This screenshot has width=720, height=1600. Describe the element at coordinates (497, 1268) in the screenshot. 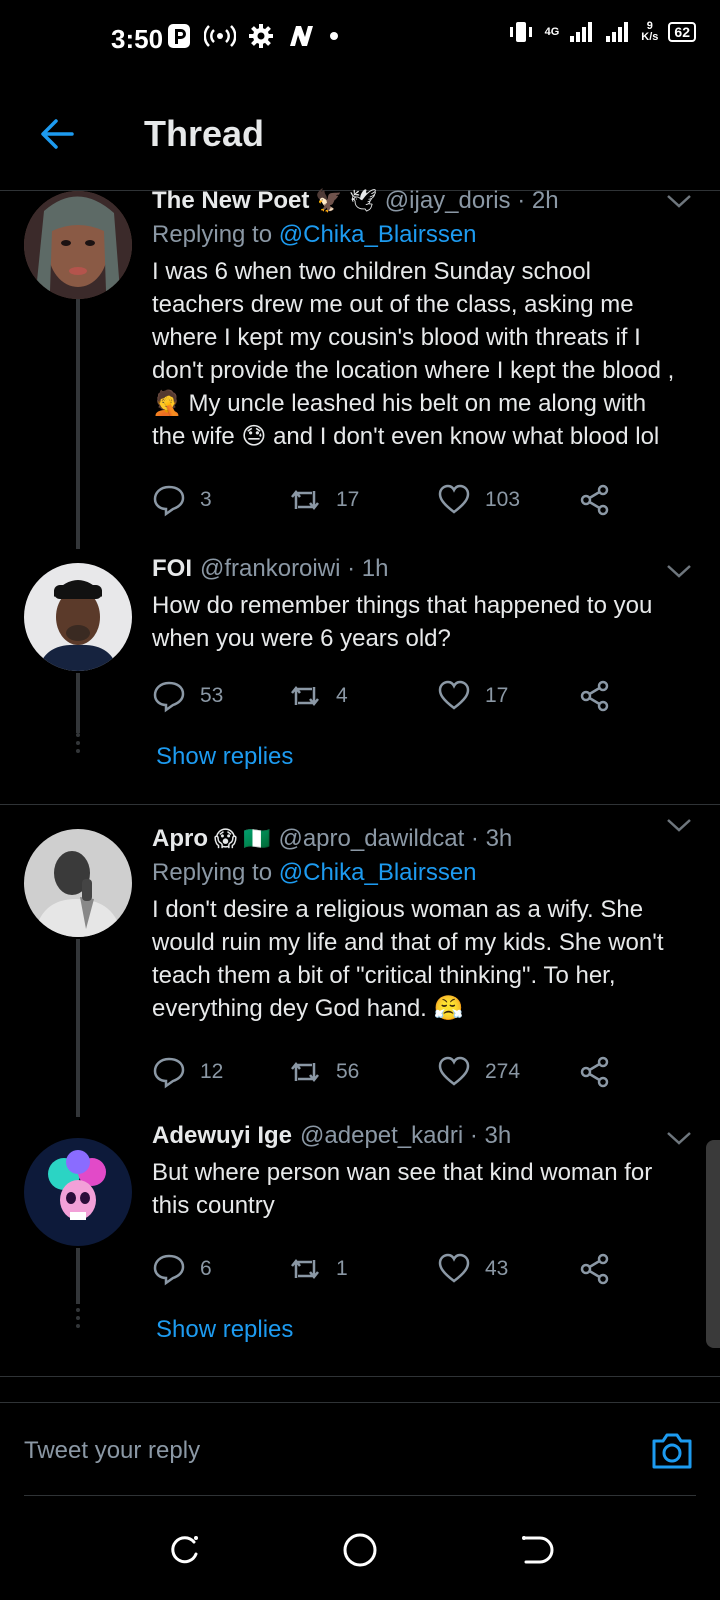

I see `like-count: 43` at that location.